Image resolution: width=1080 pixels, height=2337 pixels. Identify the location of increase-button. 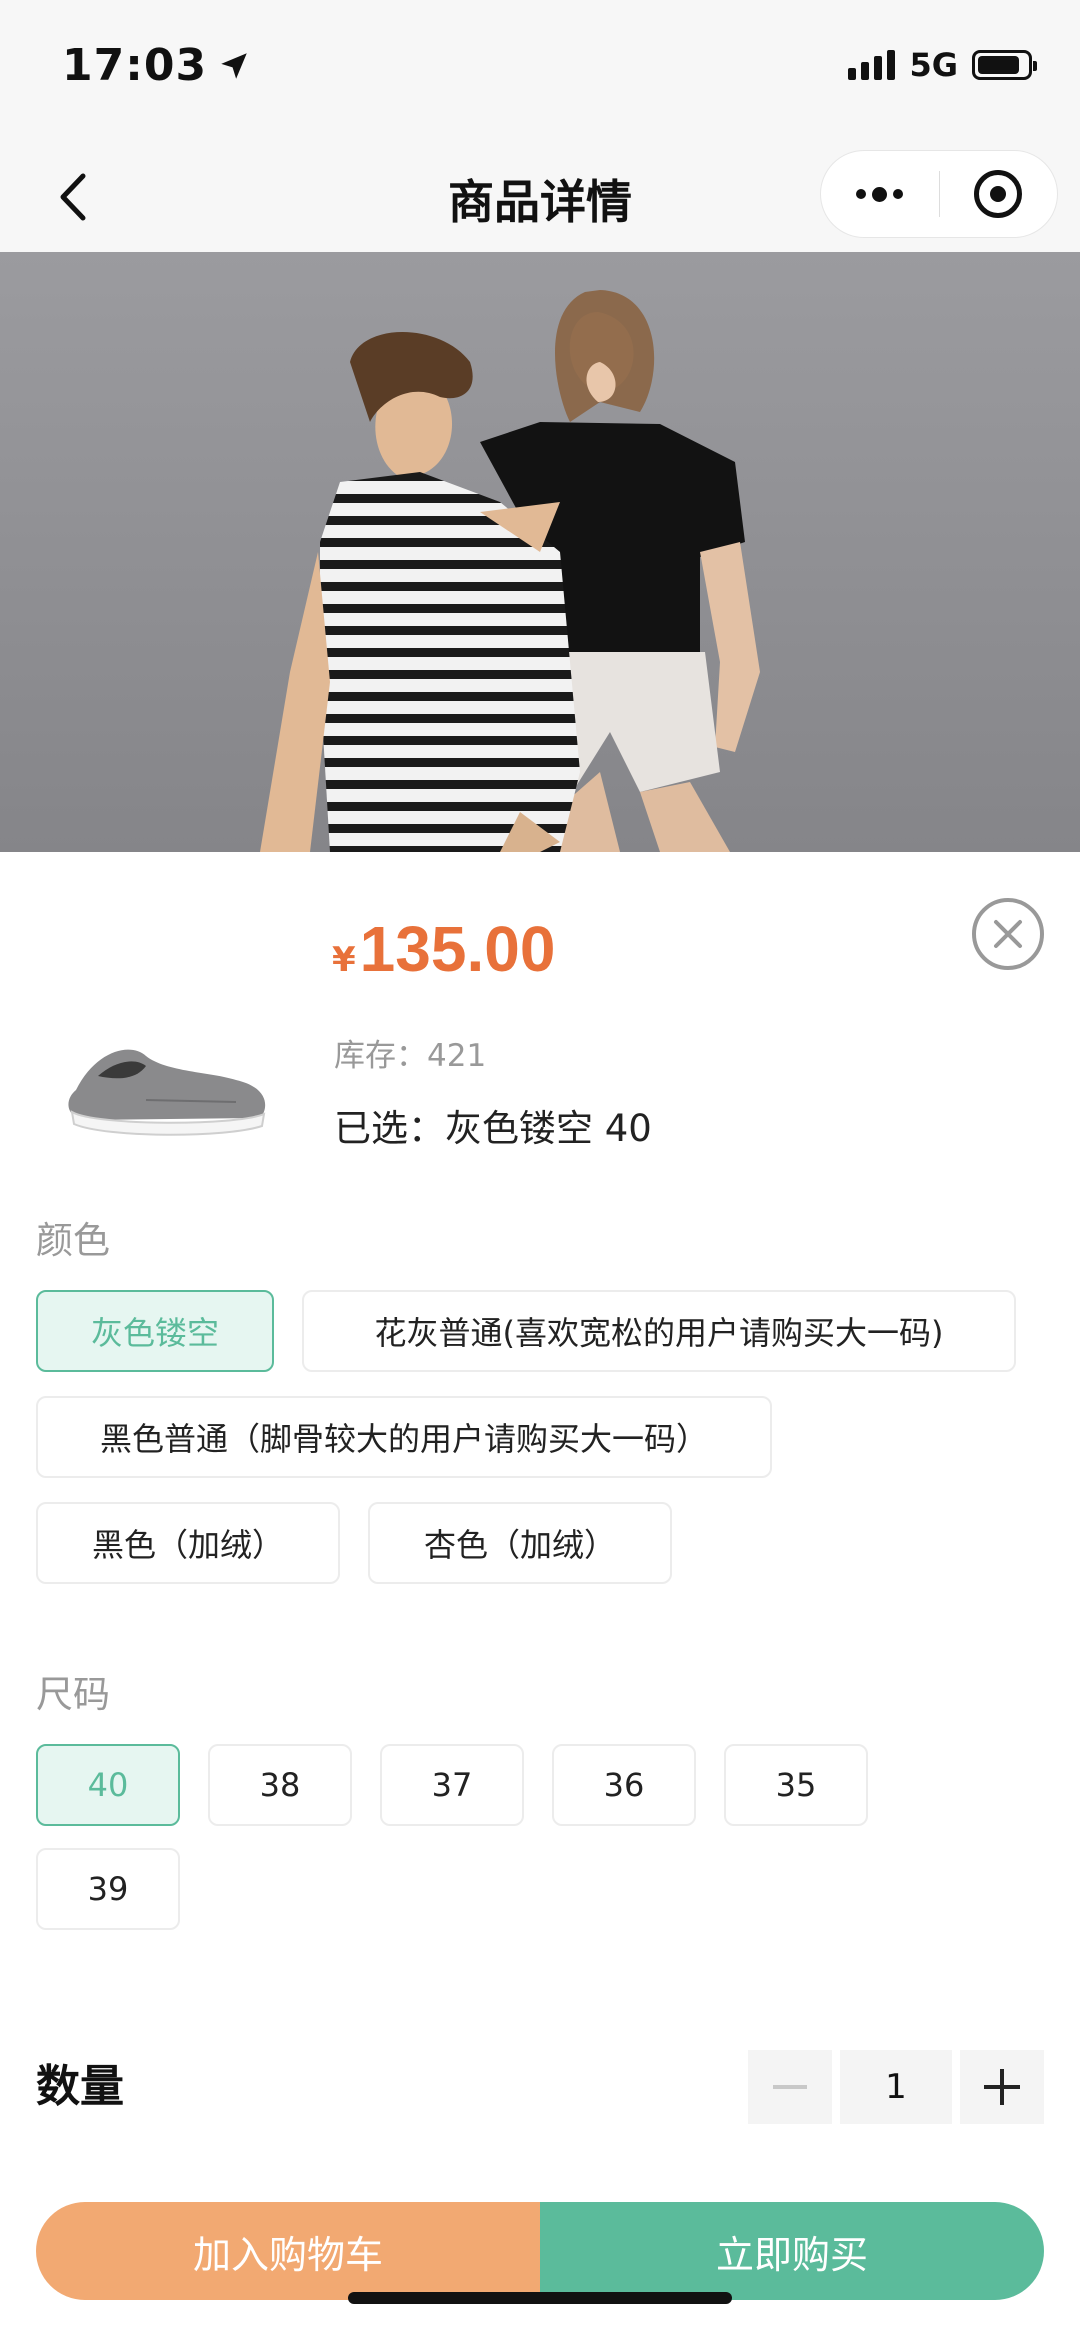
(1002, 2087).